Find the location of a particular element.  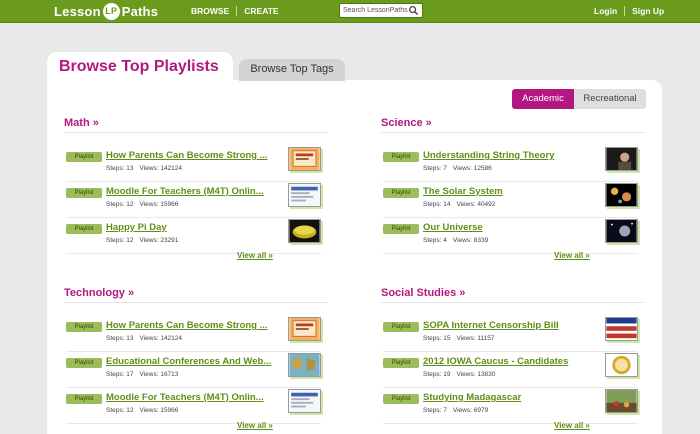

search-icon is located at coordinates (413, 10).